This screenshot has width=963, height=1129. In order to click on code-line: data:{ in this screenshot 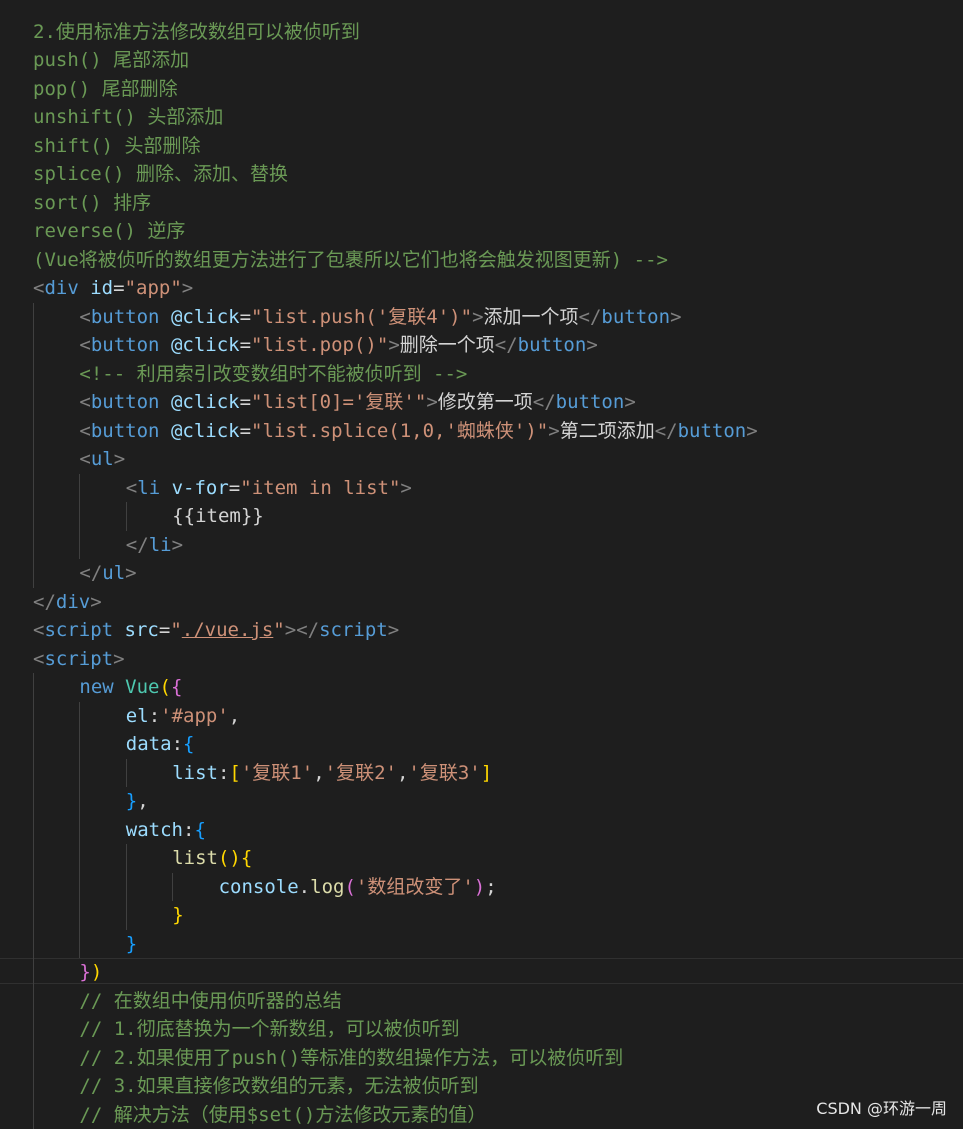, I will do `click(160, 744)`.